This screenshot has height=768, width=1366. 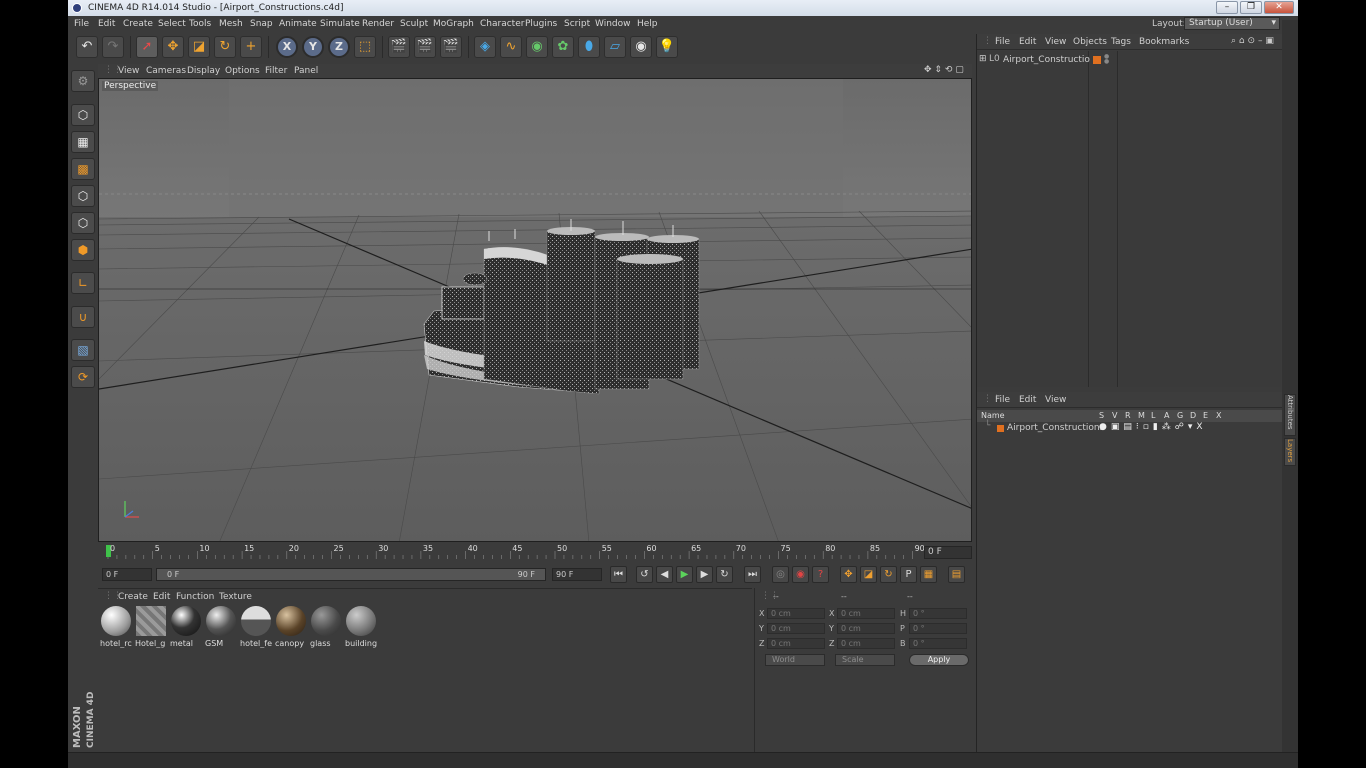 What do you see at coordinates (399, 47) in the screenshot?
I see `render-view-button: 🎬` at bounding box center [399, 47].